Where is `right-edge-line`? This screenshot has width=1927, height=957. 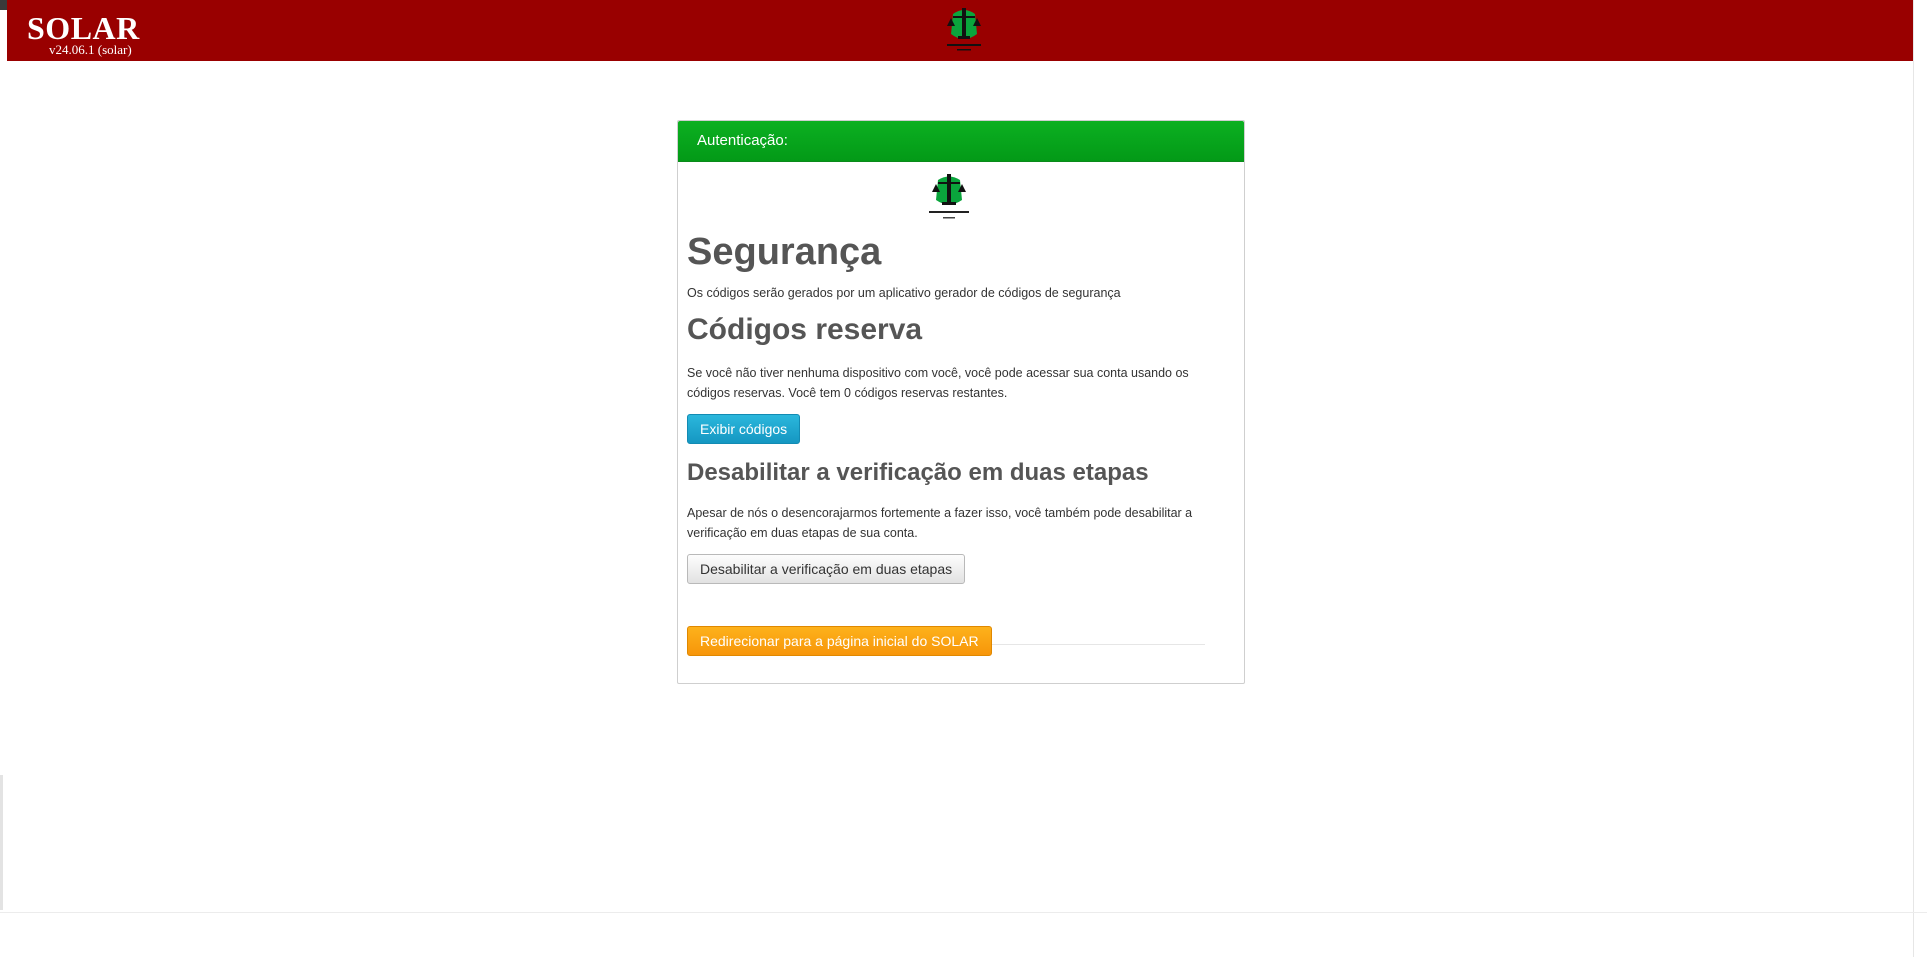 right-edge-line is located at coordinates (1913, 478).